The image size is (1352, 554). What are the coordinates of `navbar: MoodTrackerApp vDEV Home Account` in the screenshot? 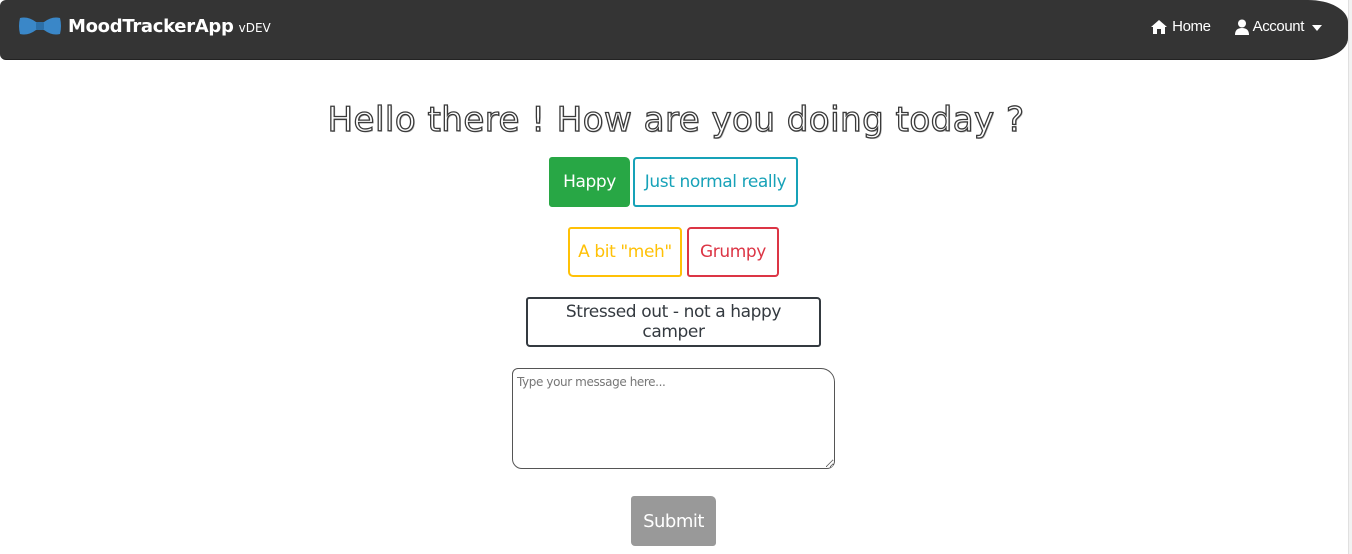 It's located at (674, 30).